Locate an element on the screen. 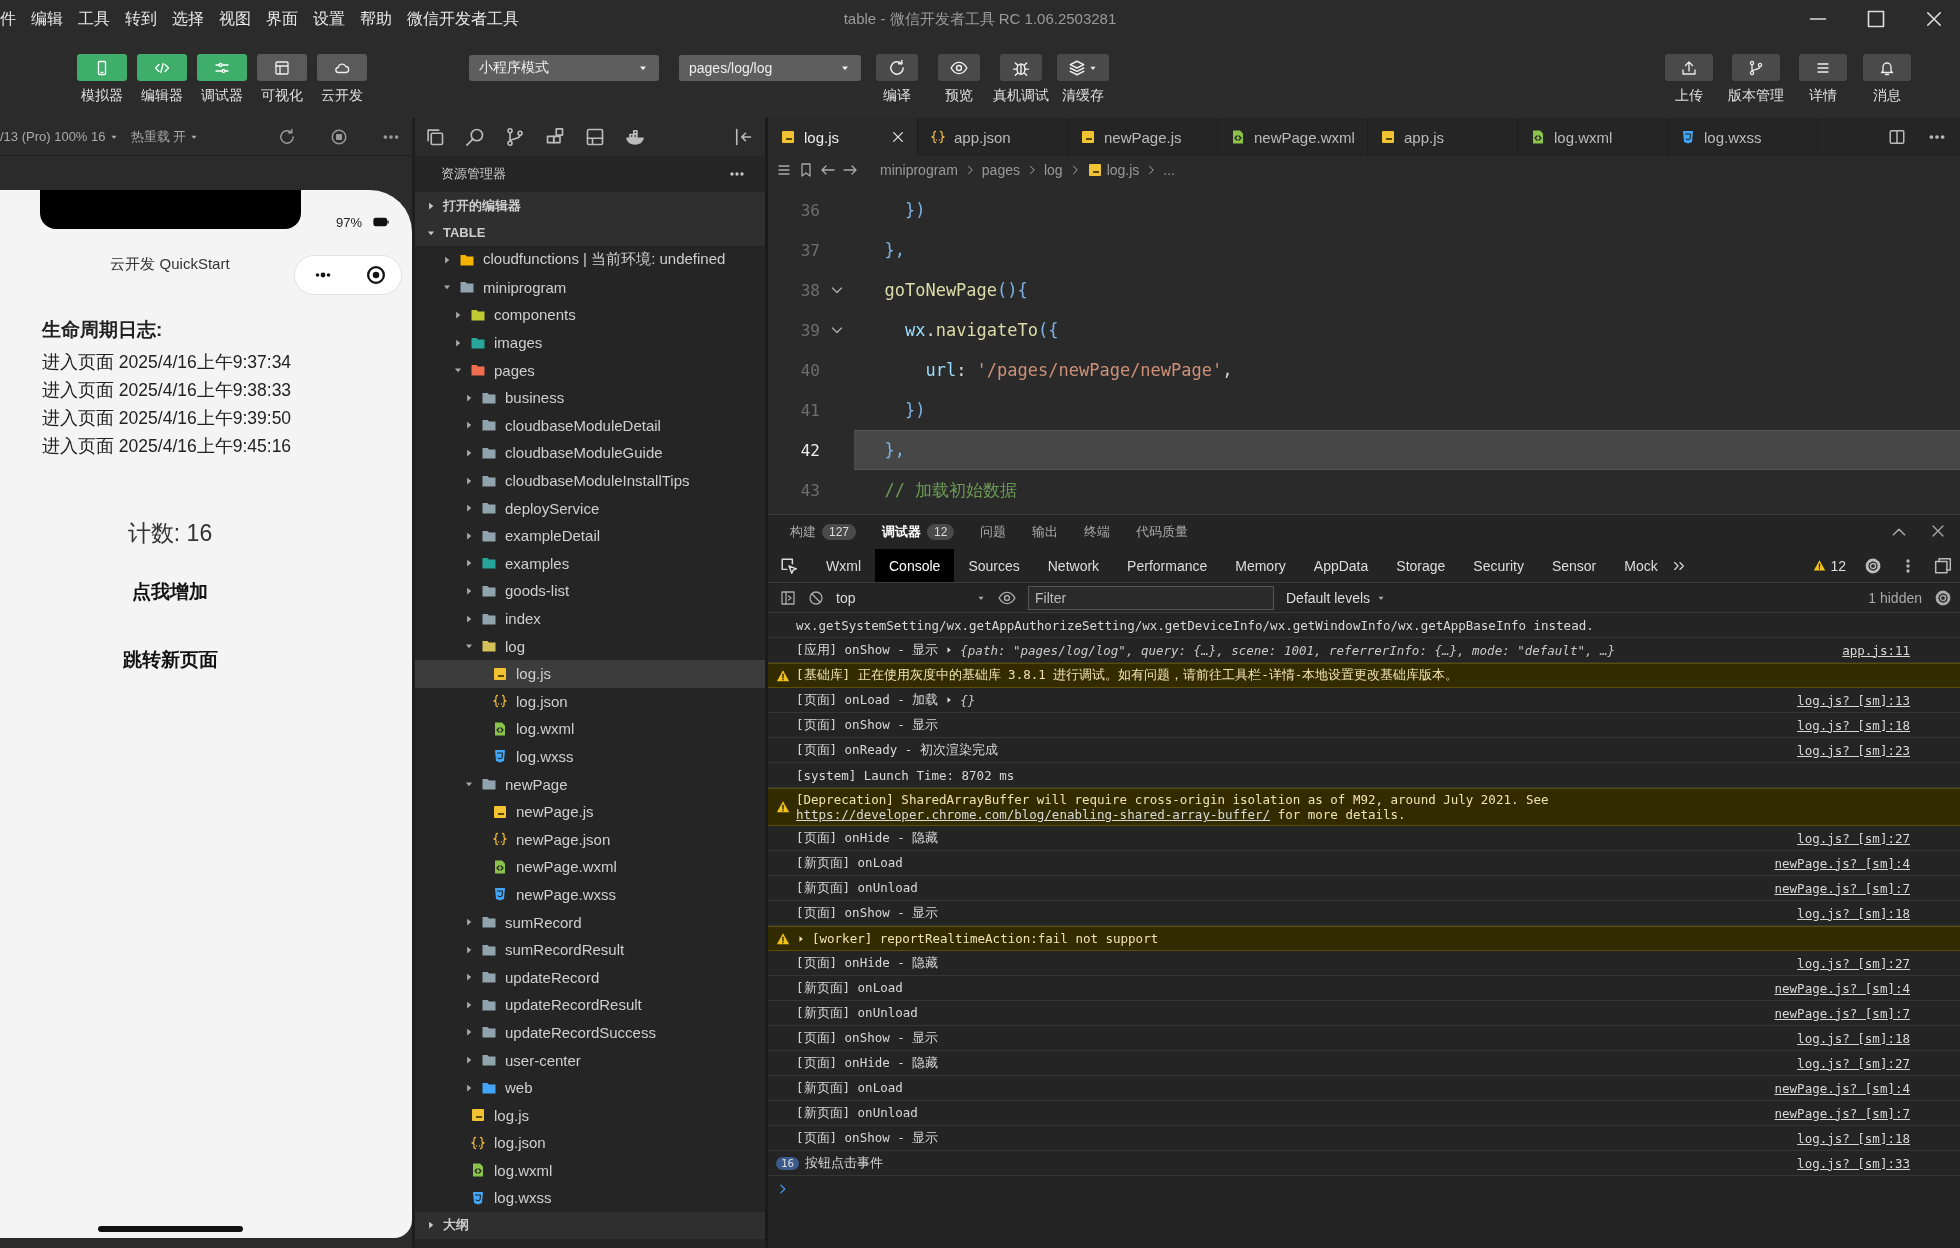  tree-item: updateRecord is located at coordinates (590, 977).